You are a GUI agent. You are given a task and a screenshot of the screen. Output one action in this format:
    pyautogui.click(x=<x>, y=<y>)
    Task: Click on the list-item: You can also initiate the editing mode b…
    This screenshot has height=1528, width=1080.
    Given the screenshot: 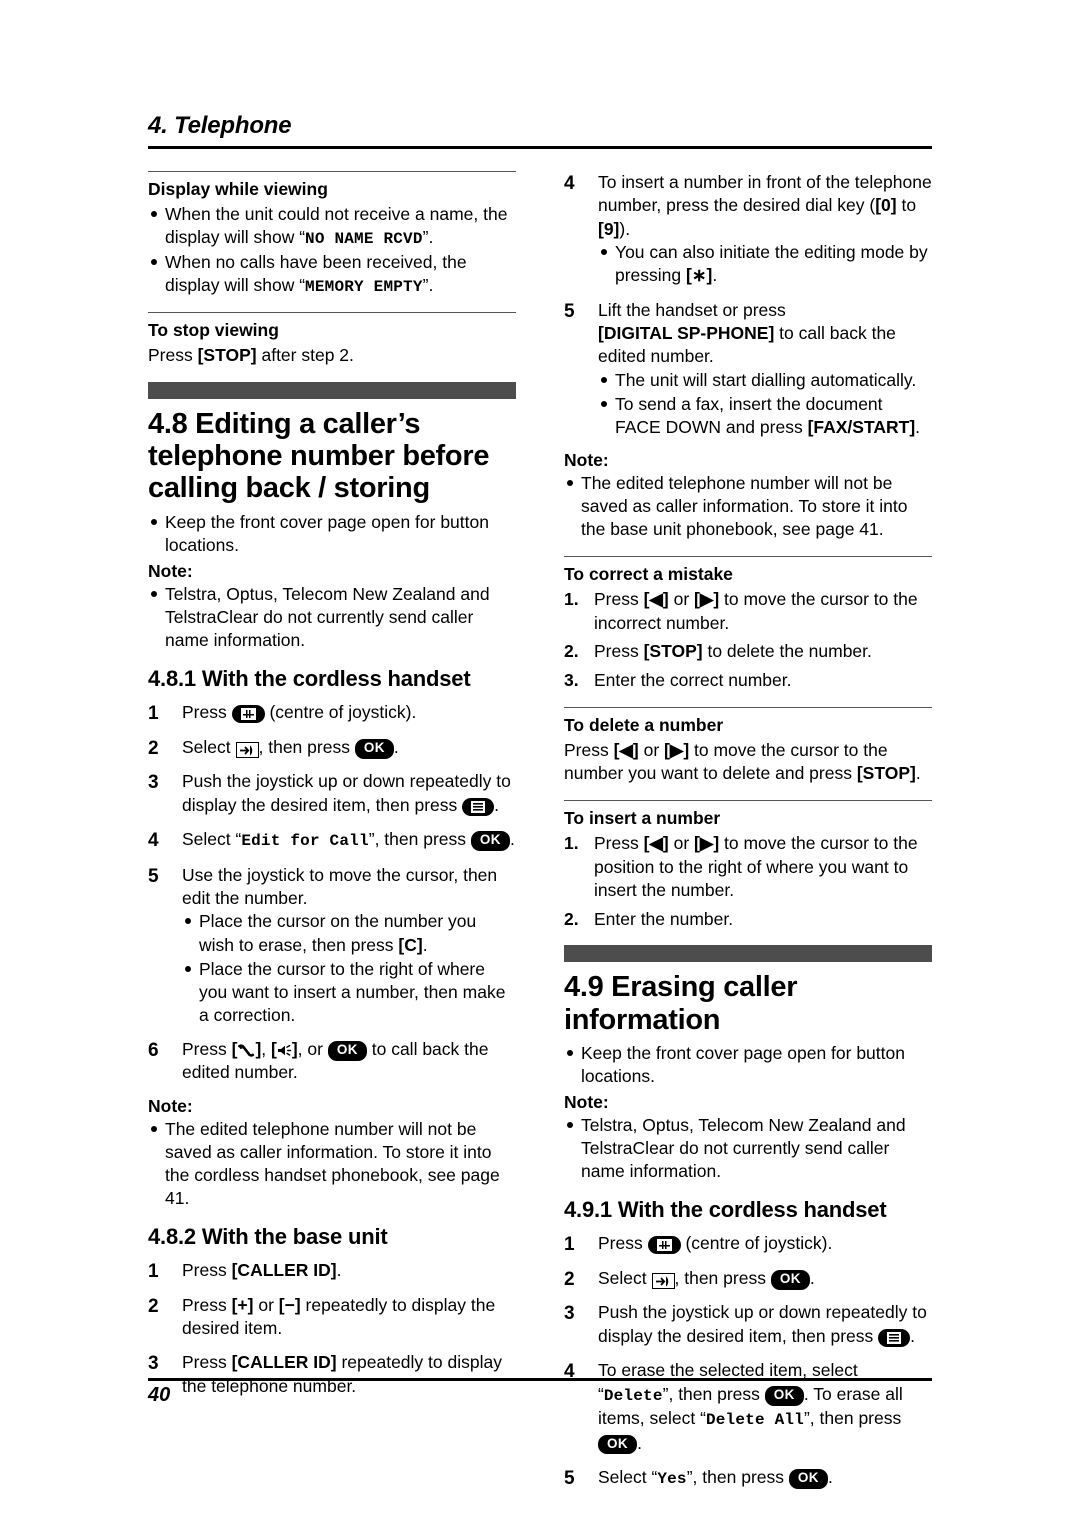 What is the action you would take?
    pyautogui.click(x=765, y=264)
    